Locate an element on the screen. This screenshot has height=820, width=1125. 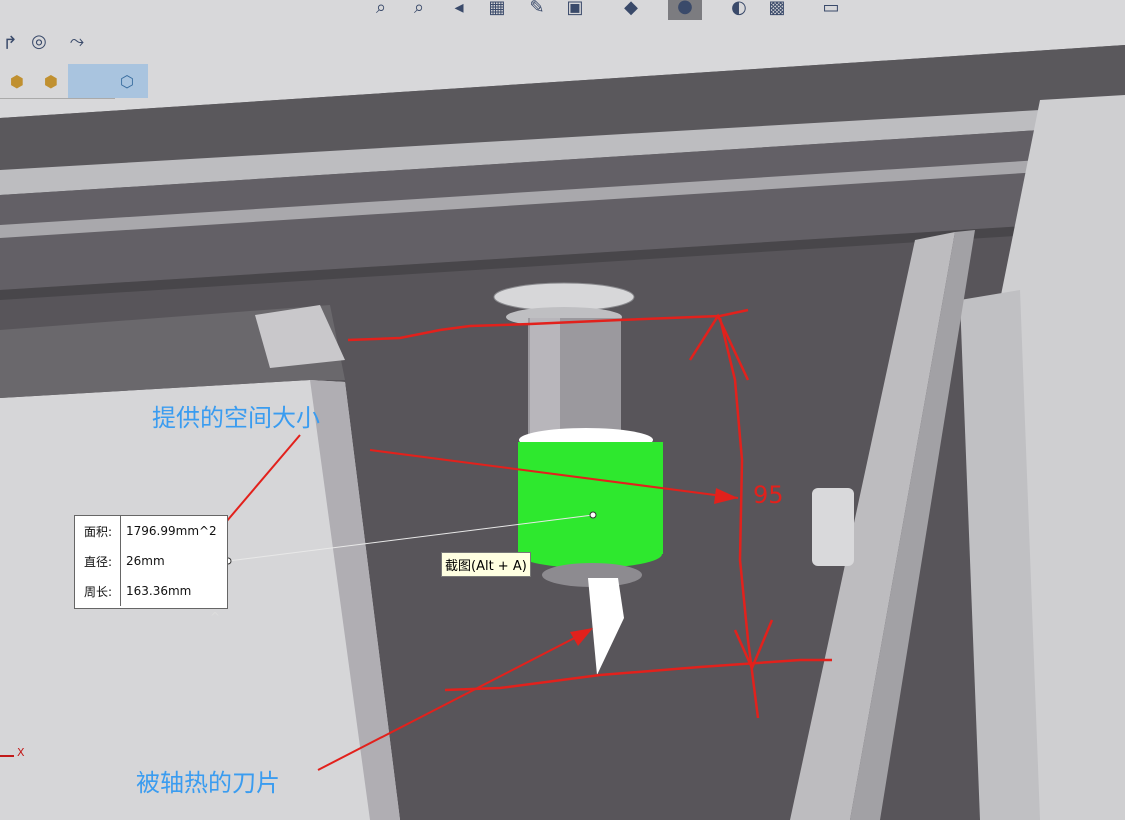
breadcrumb: ⬢ ⬢ ⬡ is located at coordinates (74, 81).